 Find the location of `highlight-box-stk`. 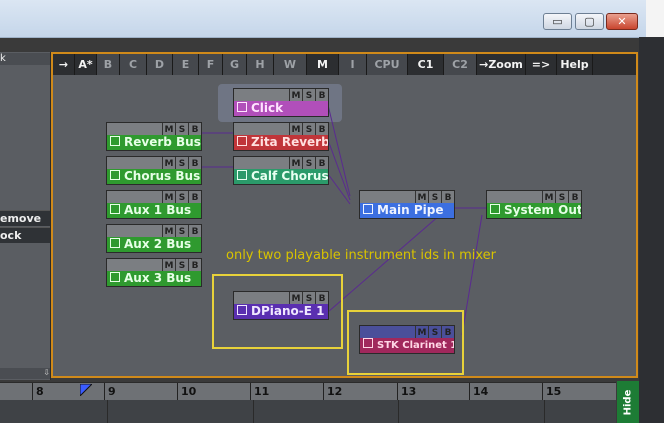

highlight-box-stk is located at coordinates (405, 342).